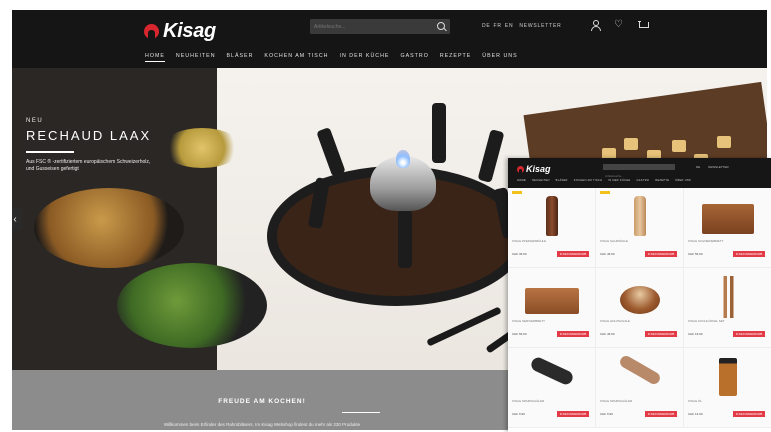 The height and width of the screenshot is (432, 771). What do you see at coordinates (642, 180) in the screenshot?
I see `shop-nav-gastro: GASTRO` at bounding box center [642, 180].